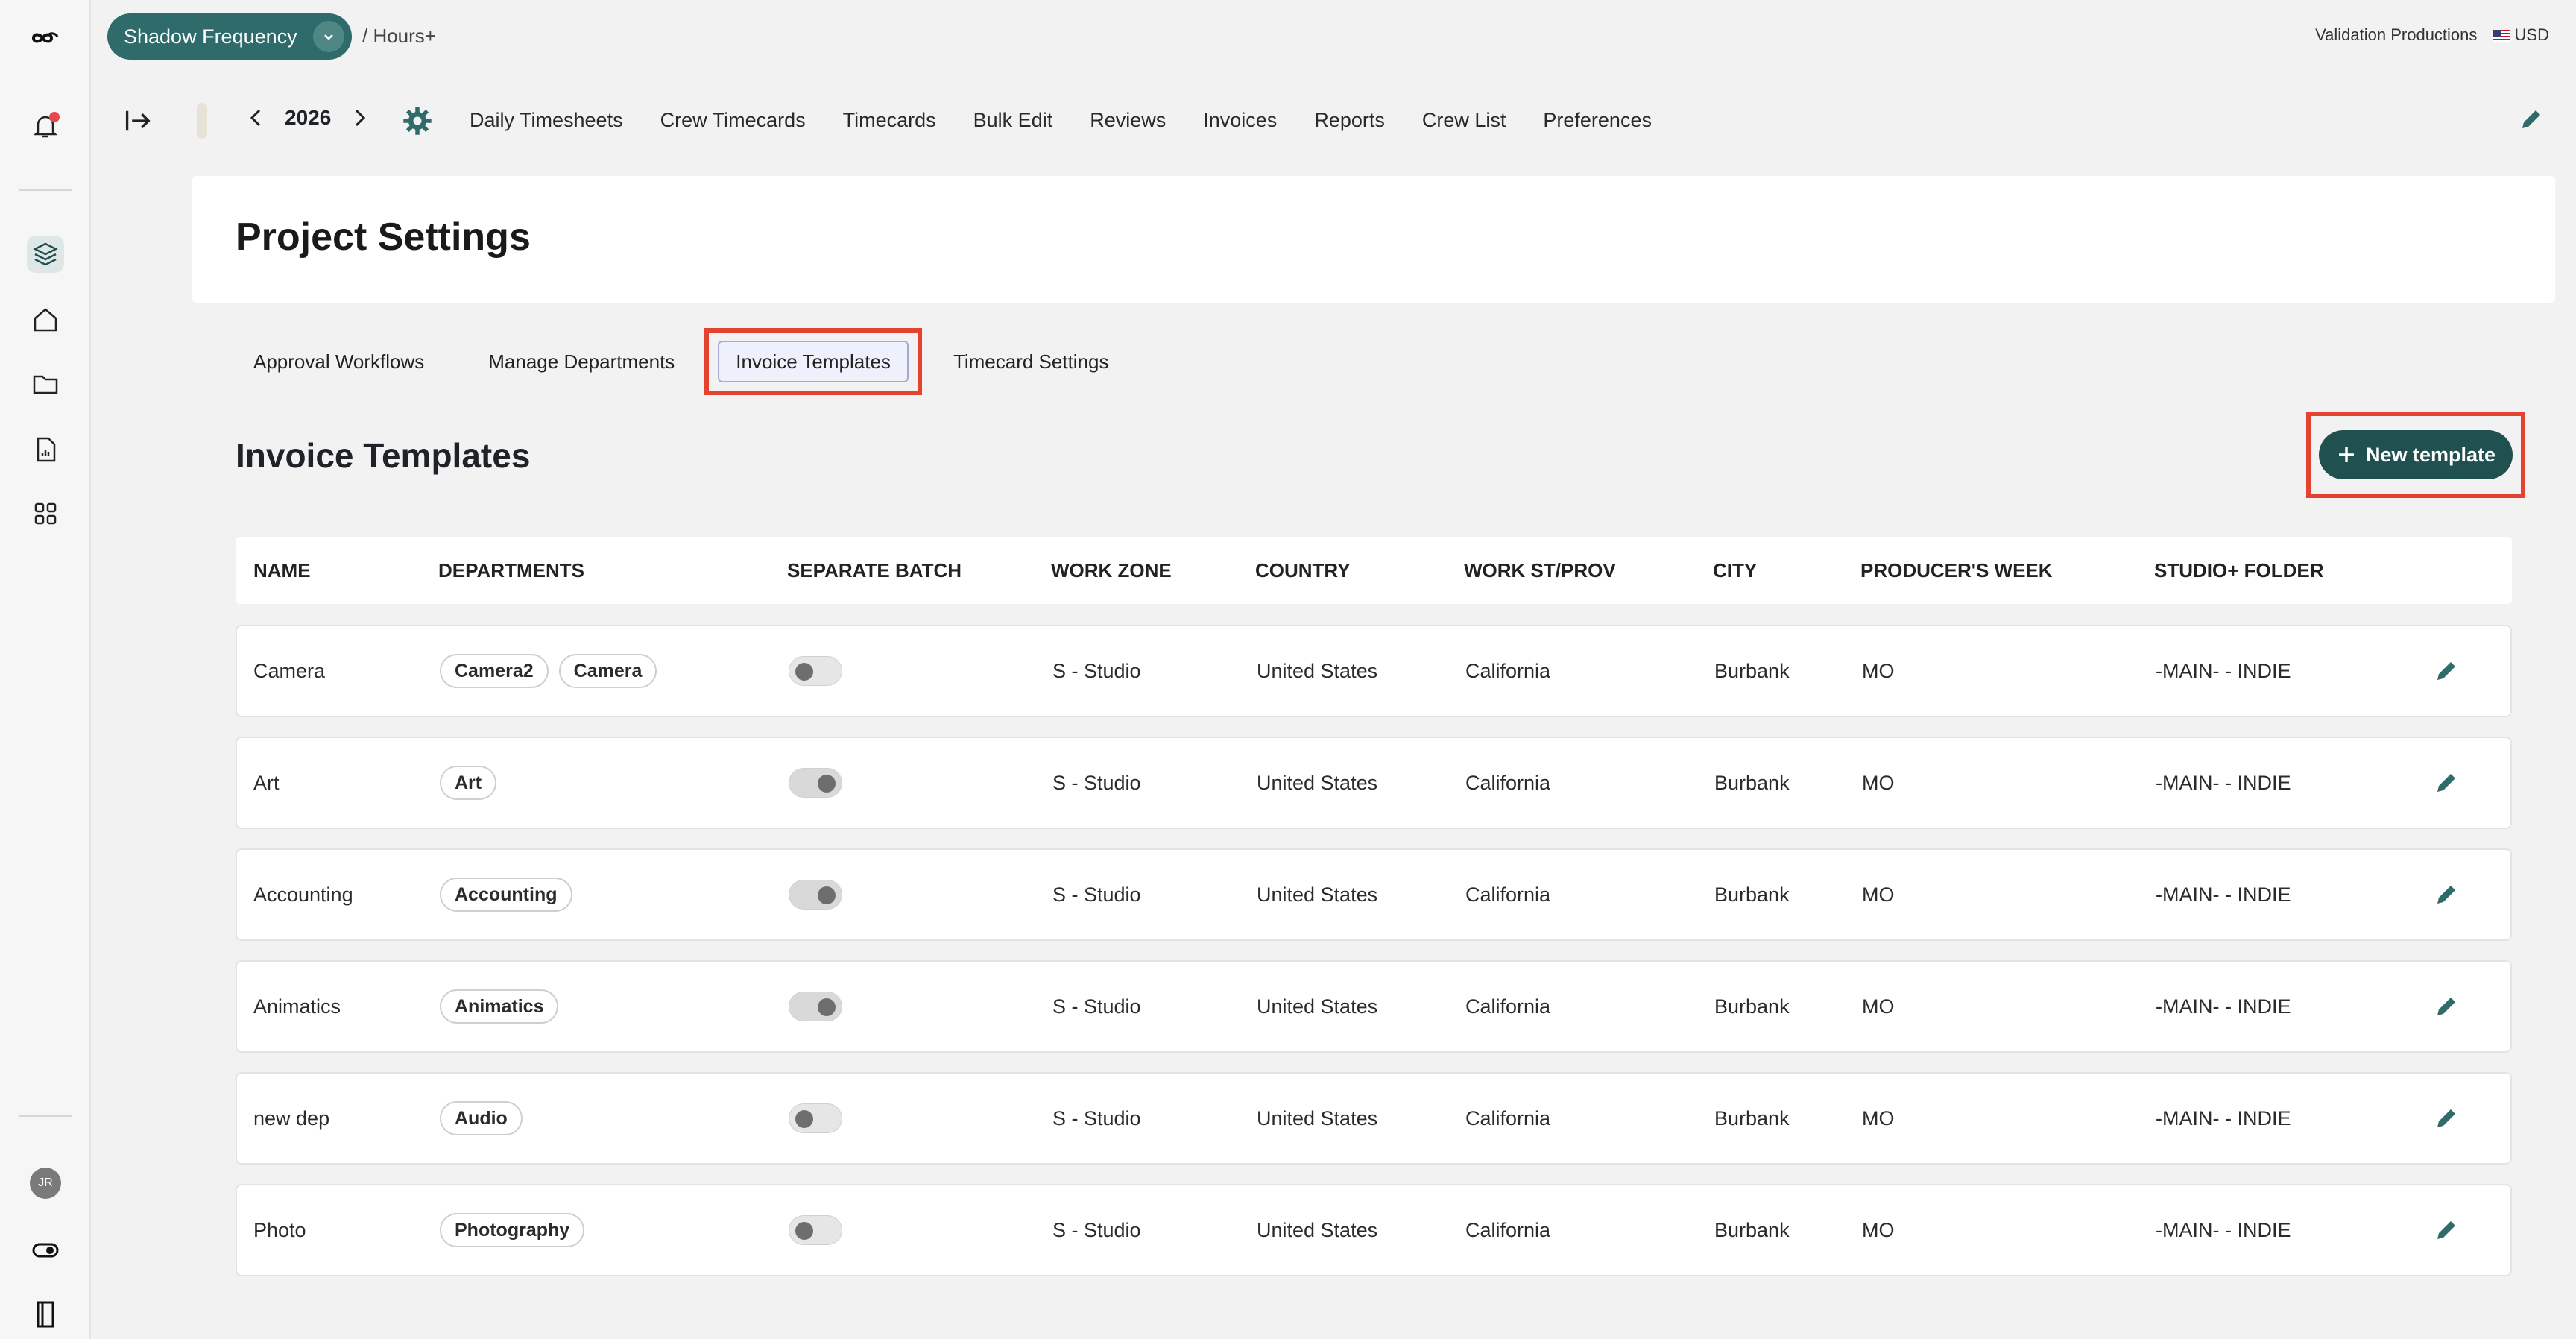 The image size is (2576, 1339). I want to click on nav-link-preferences: Preferences, so click(1597, 121).